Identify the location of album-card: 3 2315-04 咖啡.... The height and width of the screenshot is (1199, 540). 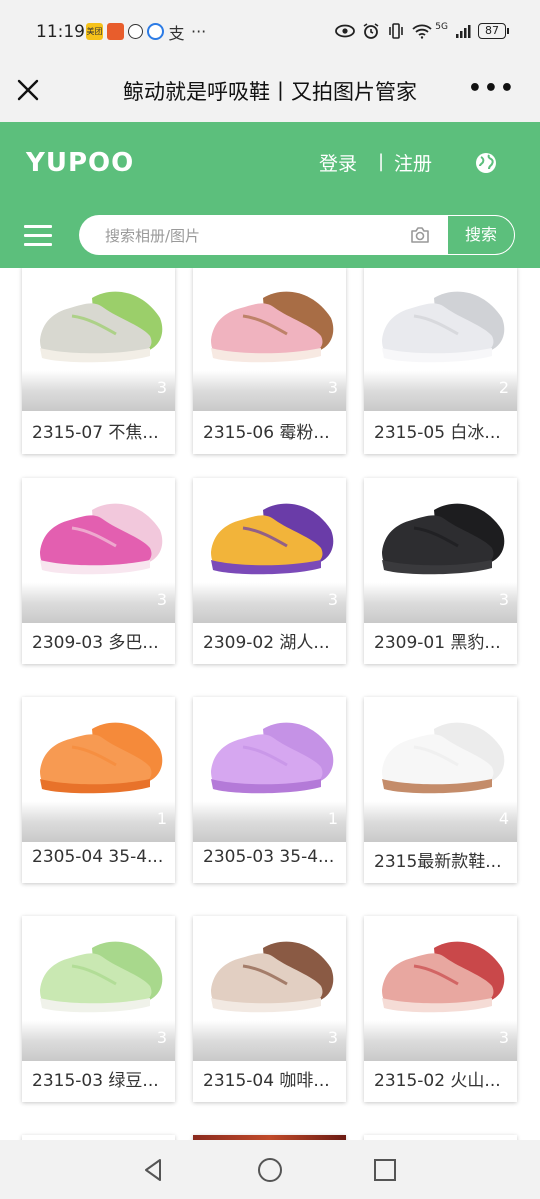
(269, 1009).